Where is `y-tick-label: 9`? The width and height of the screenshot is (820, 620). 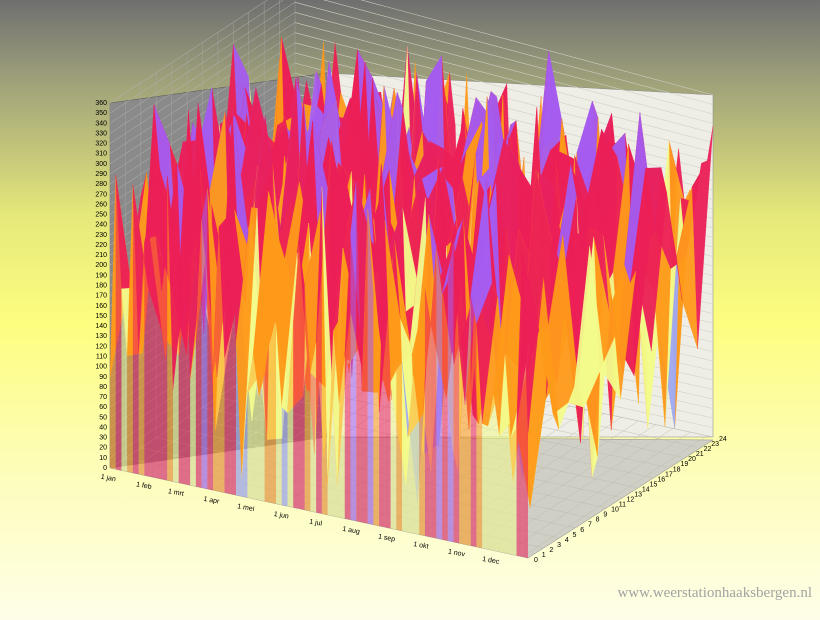 y-tick-label: 9 is located at coordinates (605, 515).